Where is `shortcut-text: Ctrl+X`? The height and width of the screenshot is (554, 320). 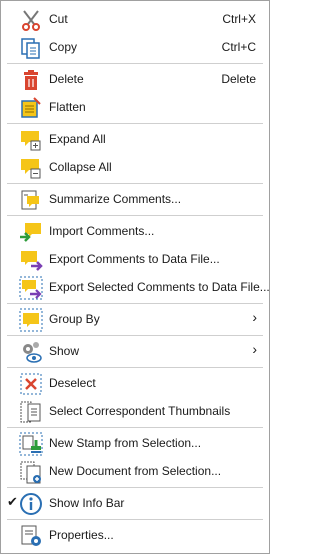
shortcut-text: Ctrl+X is located at coordinates (239, 19).